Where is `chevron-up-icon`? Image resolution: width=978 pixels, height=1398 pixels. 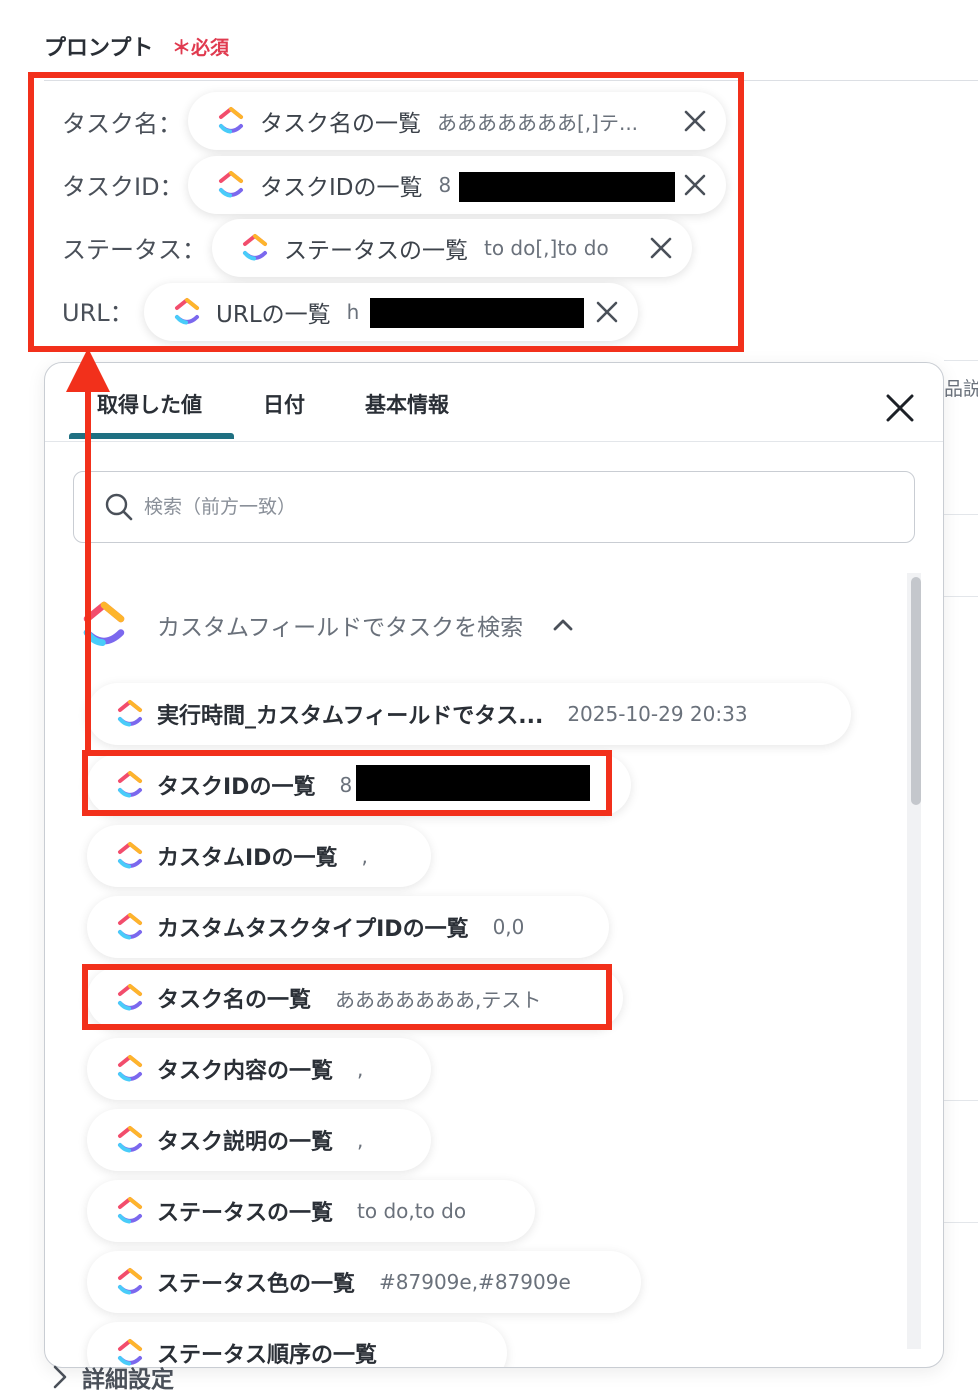 chevron-up-icon is located at coordinates (563, 625).